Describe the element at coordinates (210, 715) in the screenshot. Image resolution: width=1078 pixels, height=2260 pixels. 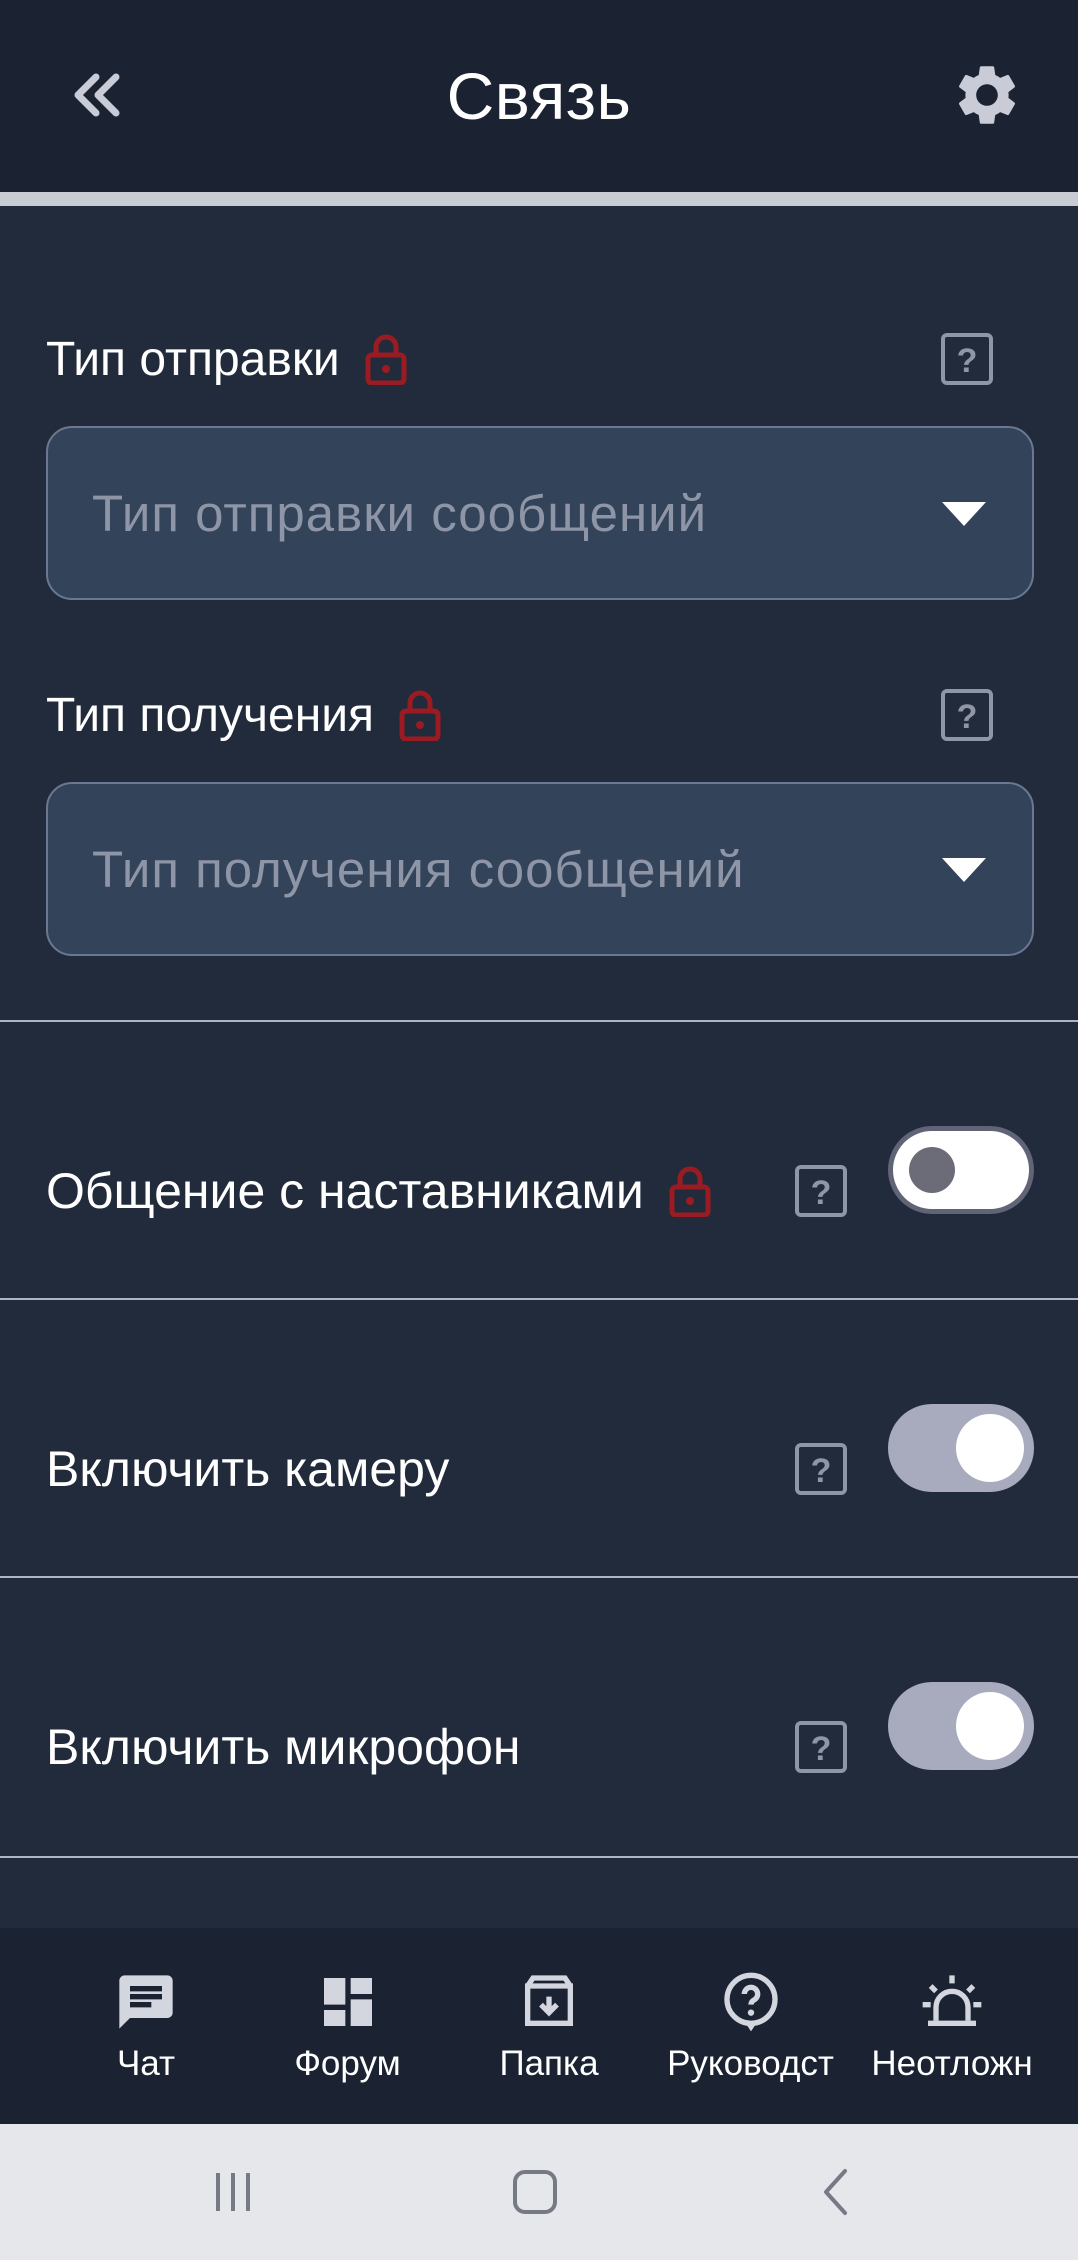
I see `receive-type-label: Тип получения` at that location.